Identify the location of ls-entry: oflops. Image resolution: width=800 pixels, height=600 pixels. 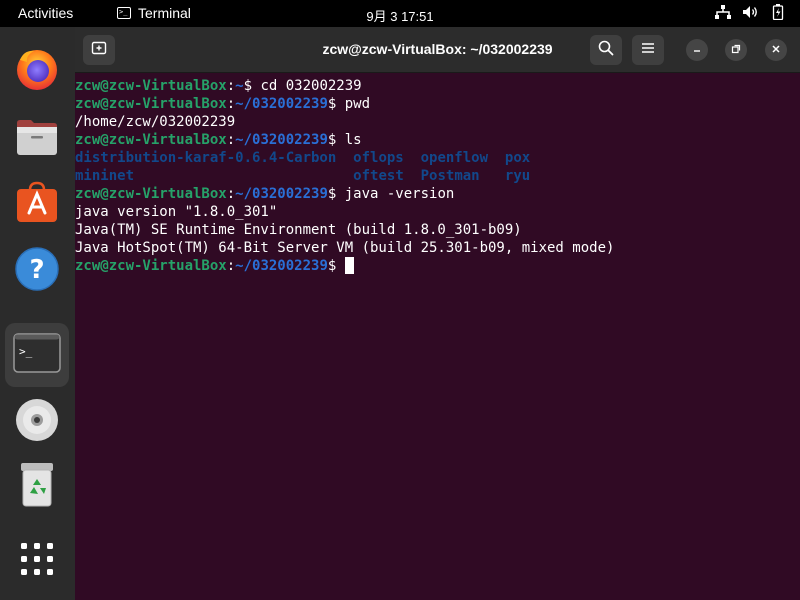
(378, 158).